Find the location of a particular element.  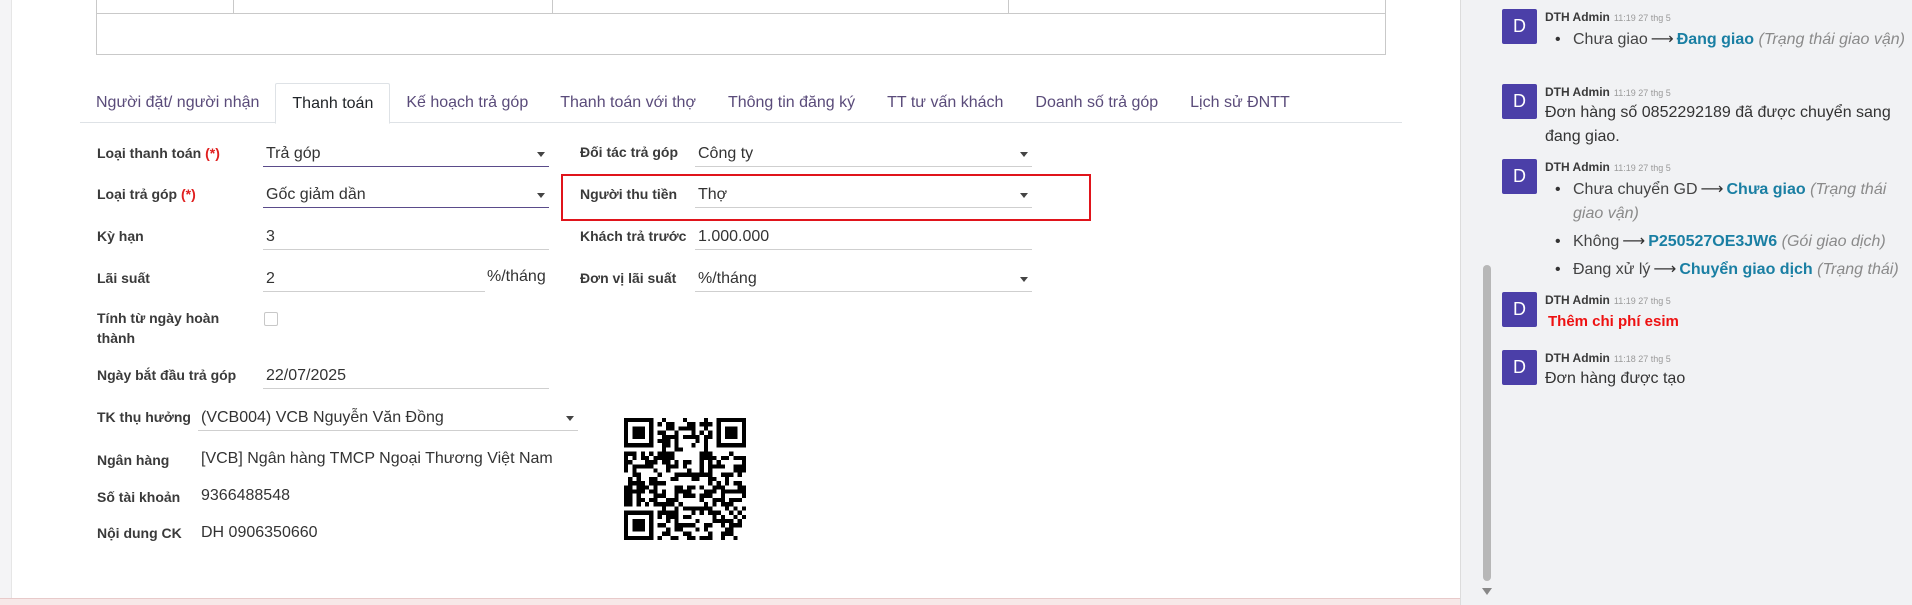

khach-tra-truoc-label: Khách trả trước is located at coordinates (633, 236).